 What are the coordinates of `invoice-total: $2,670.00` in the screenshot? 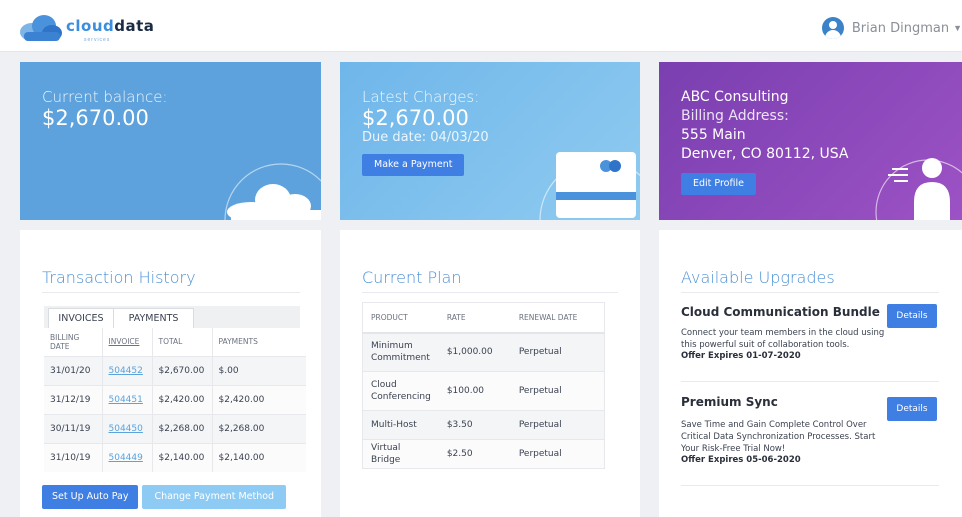 It's located at (182, 370).